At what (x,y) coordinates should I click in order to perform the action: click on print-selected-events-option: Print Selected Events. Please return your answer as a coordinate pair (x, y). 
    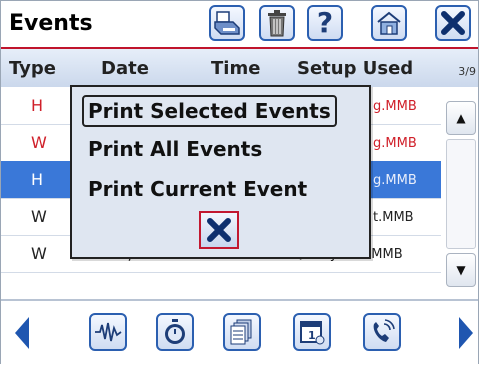
    Looking at the image, I should click on (209, 111).